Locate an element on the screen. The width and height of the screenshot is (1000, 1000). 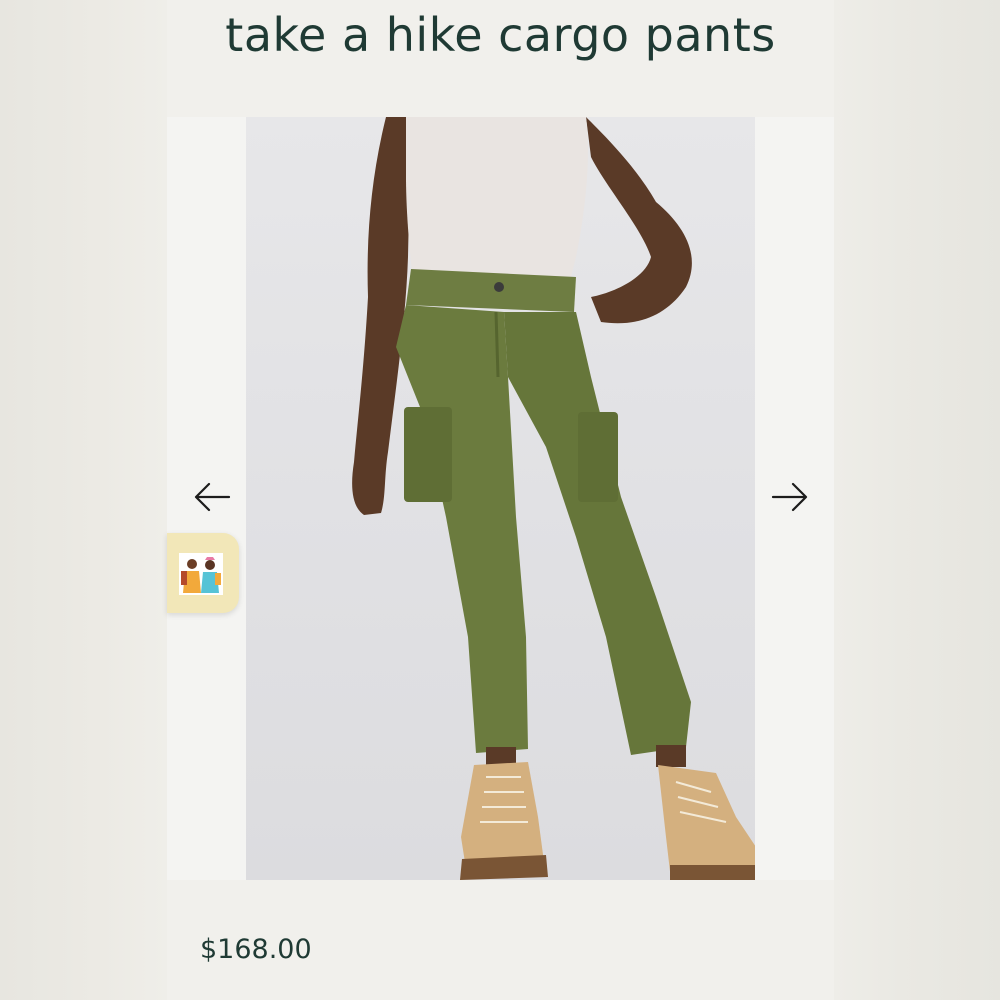
chat-widget-button is located at coordinates (203, 573).